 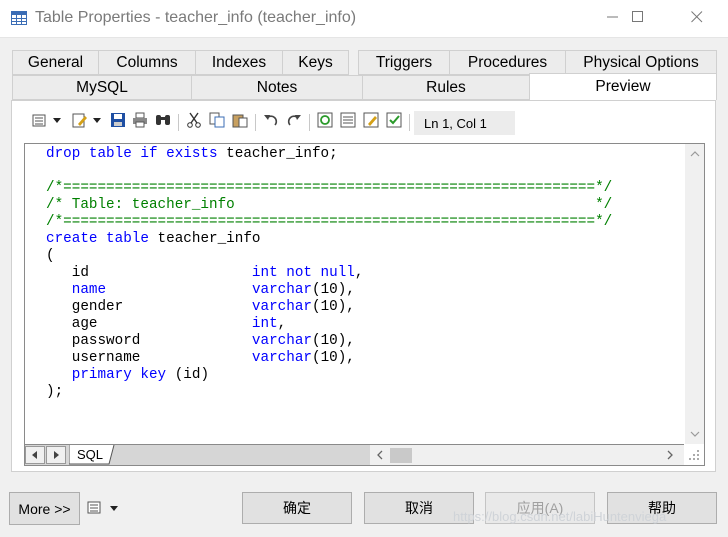 What do you see at coordinates (380, 455) in the screenshot?
I see `scroll-left-icon` at bounding box center [380, 455].